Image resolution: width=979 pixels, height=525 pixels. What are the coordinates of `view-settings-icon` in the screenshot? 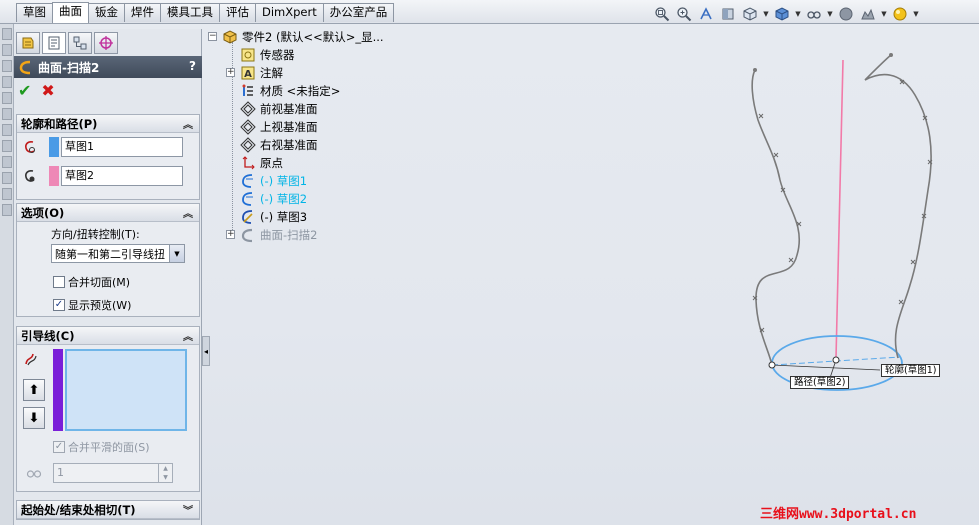 It's located at (900, 14).